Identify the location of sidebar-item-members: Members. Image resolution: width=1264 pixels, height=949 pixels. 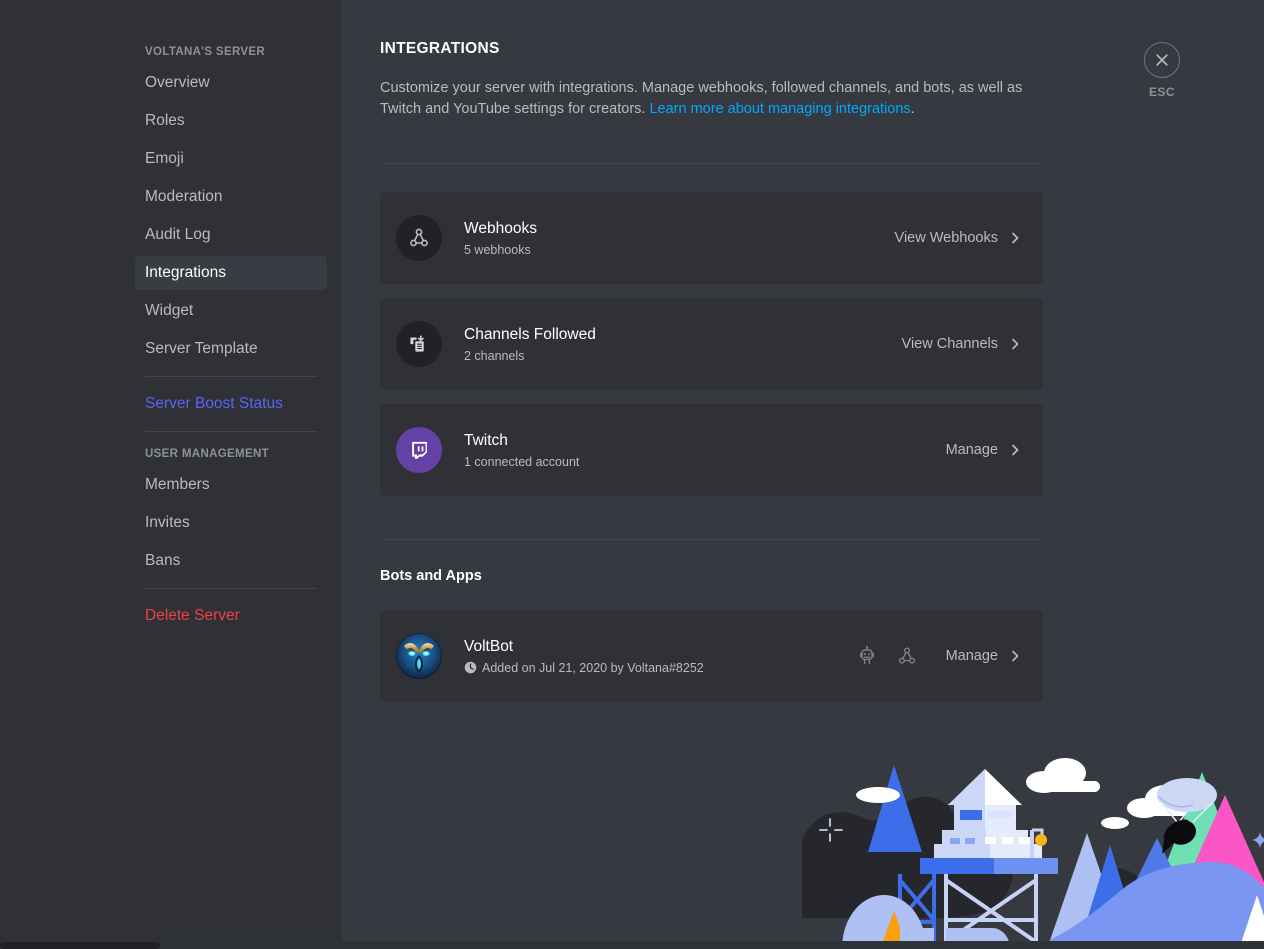
(231, 485).